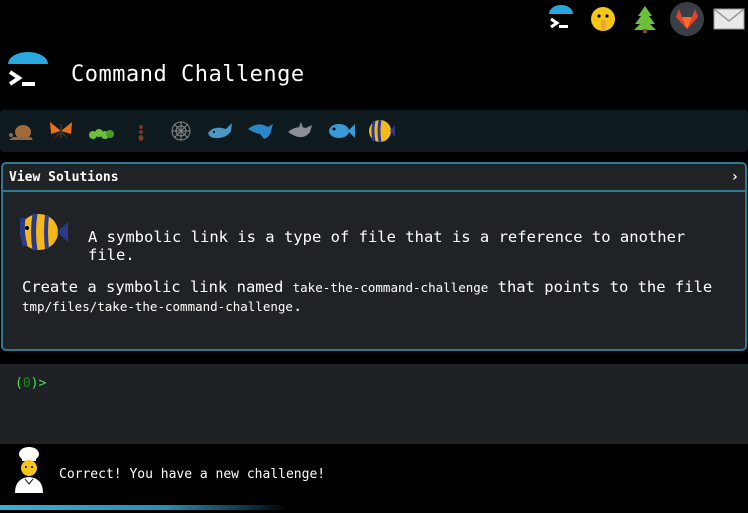  I want to click on view-solutions-toggle: View Solutions ›, so click(374, 178).